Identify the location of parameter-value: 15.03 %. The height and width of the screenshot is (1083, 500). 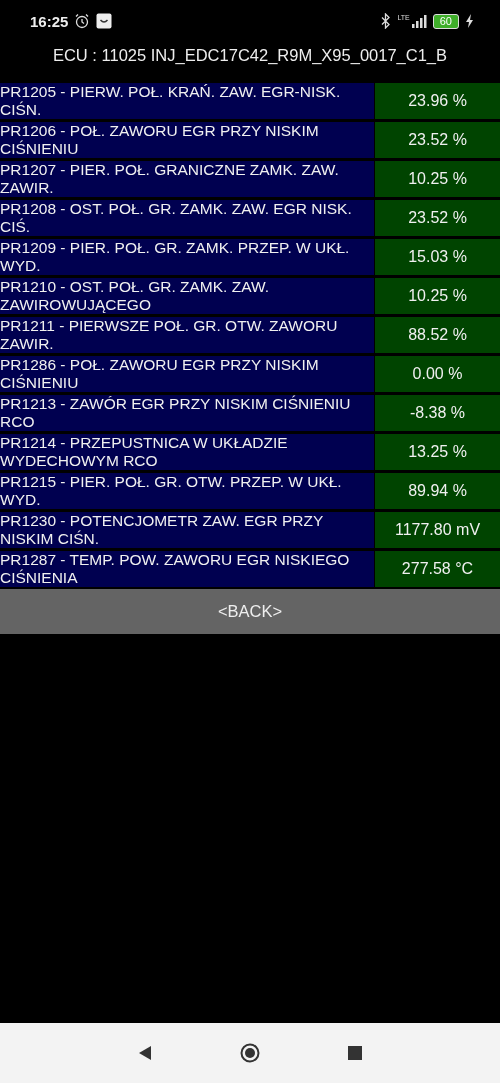
(437, 257).